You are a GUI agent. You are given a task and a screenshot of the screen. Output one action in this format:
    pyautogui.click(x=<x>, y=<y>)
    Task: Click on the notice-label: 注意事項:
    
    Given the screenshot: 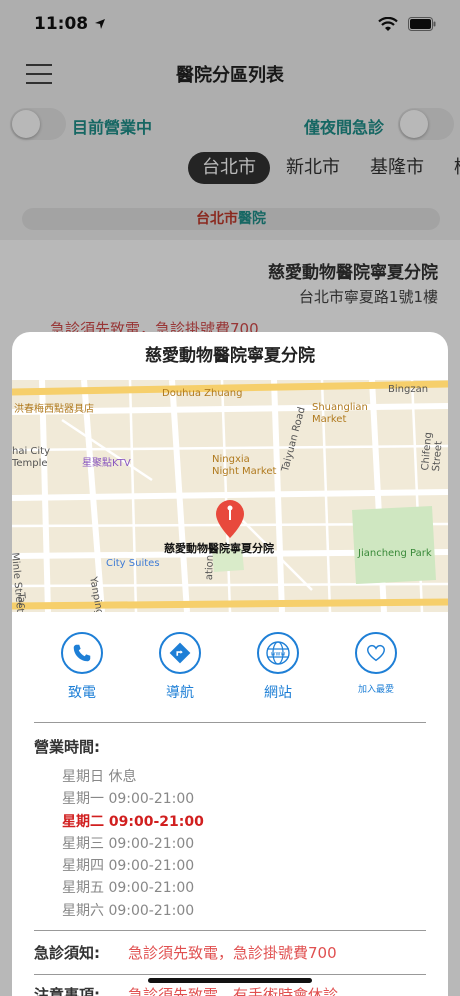 What is the action you would take?
    pyautogui.click(x=67, y=991)
    